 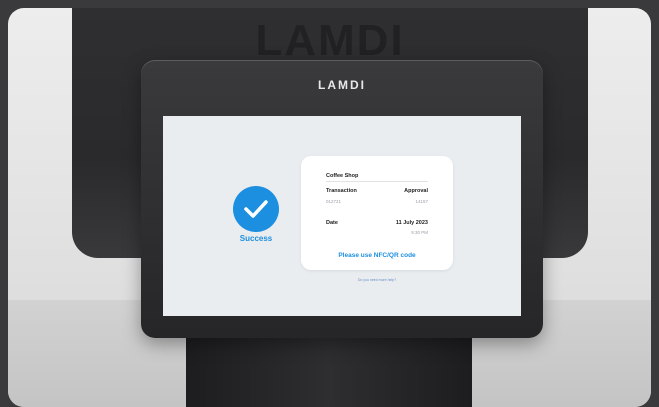 What do you see at coordinates (342, 85) in the screenshot?
I see `device-brand-logo: LAMDI` at bounding box center [342, 85].